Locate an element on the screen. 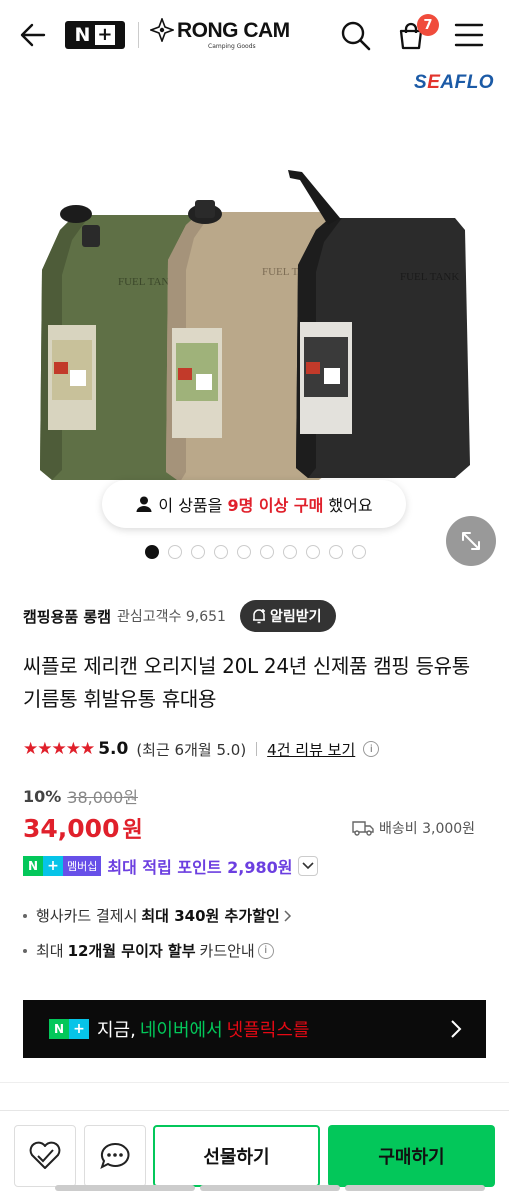 The image size is (509, 1200). sale-price-unit: 원 is located at coordinates (132, 830).